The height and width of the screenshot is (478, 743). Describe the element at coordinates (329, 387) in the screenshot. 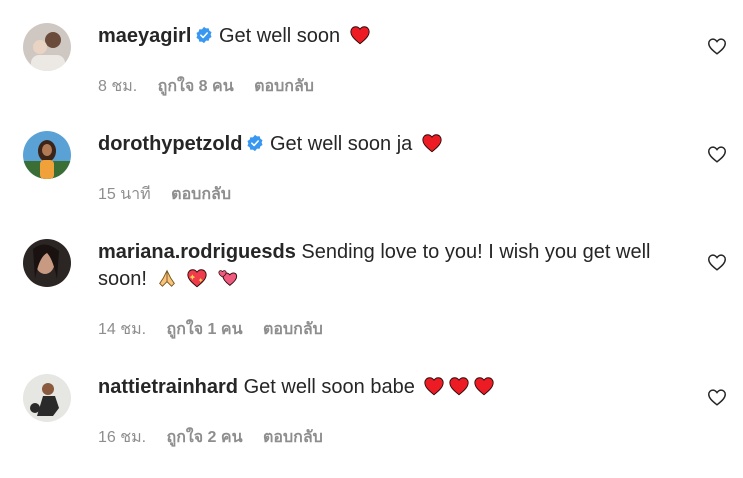

I see `comment-text: Get well soon babe` at that location.